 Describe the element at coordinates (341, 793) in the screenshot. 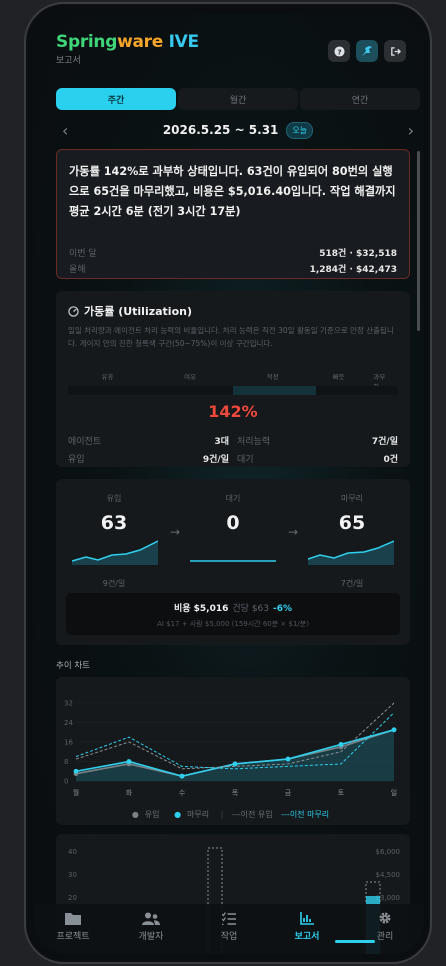

I see `x-tick-label: 토` at that location.